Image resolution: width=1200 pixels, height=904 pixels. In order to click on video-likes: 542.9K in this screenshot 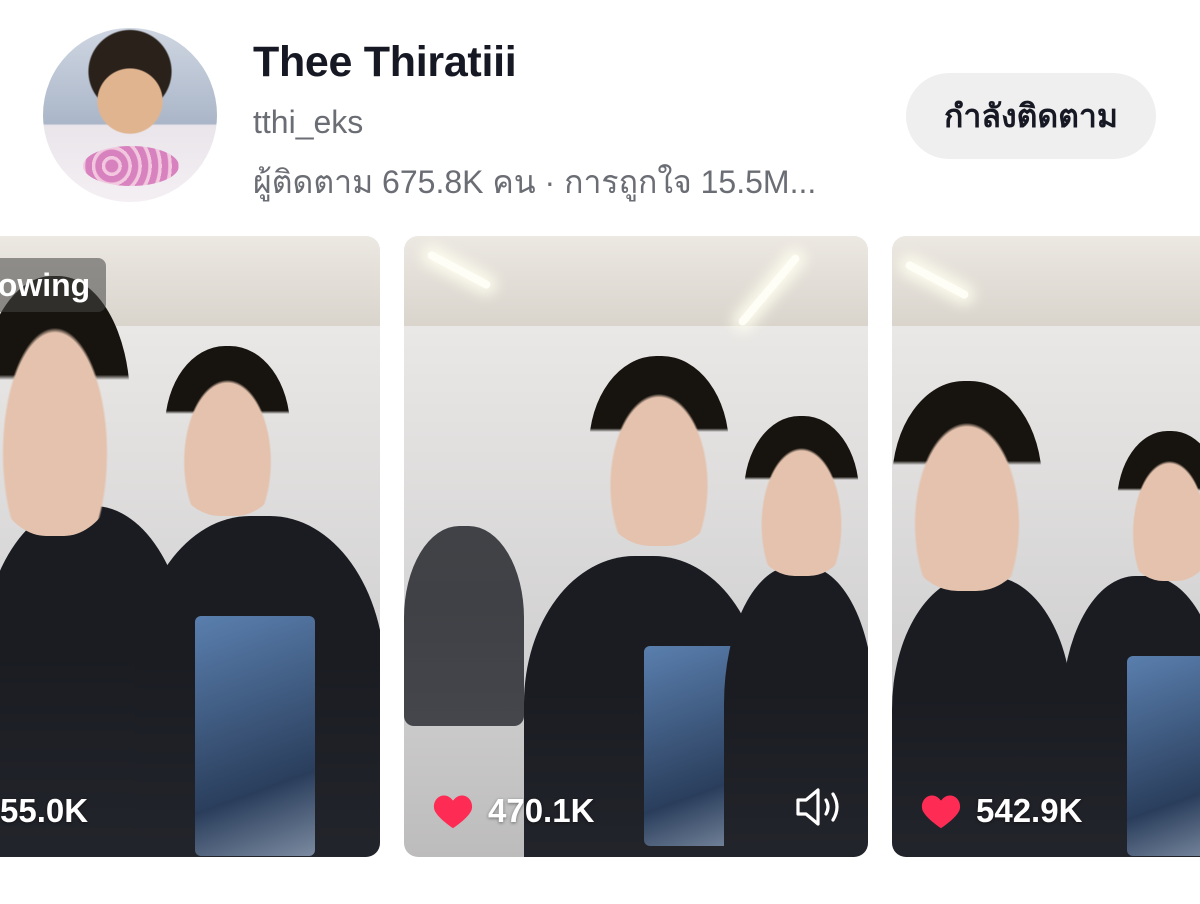, I will do `click(1001, 811)`.